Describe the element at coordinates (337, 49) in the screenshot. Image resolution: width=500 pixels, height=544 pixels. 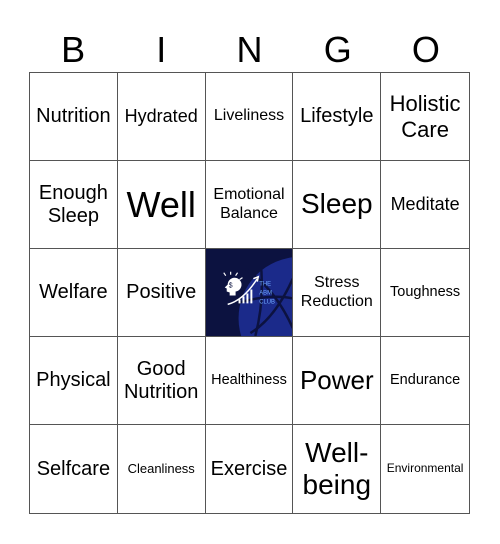
I see `header-letter-g: G` at that location.